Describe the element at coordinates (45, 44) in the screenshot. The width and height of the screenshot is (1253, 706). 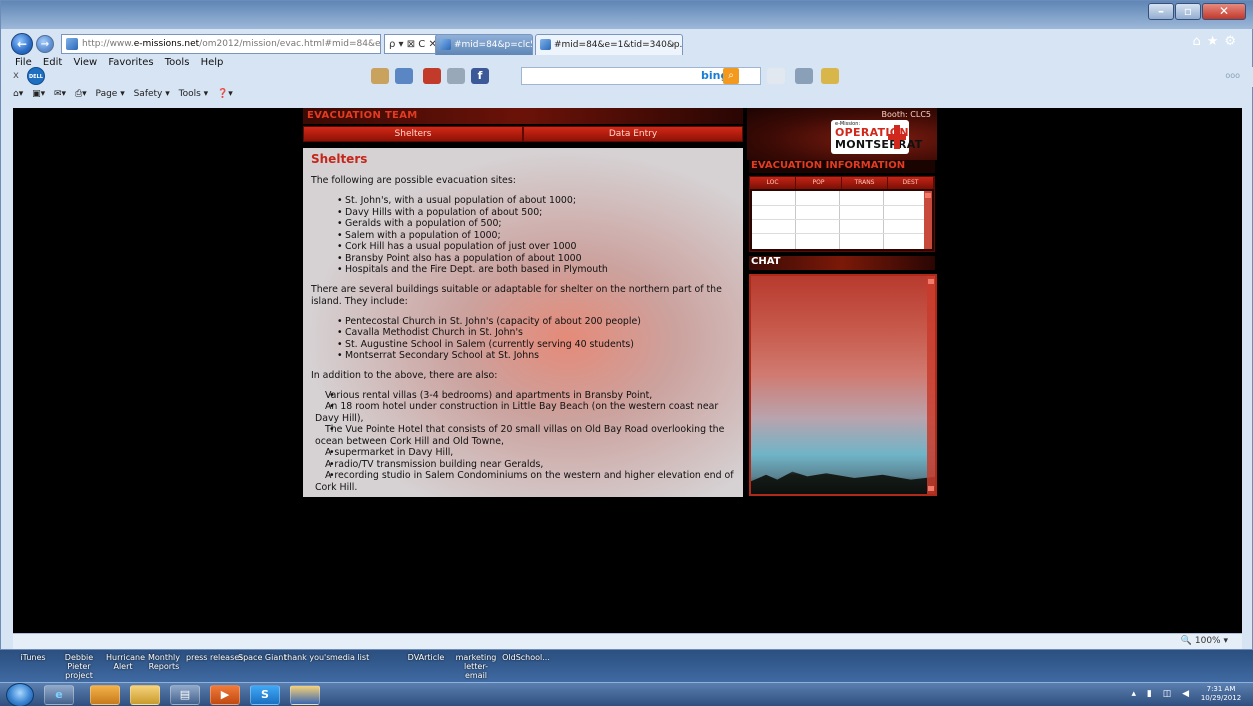
I see `forward-button: →` at that location.